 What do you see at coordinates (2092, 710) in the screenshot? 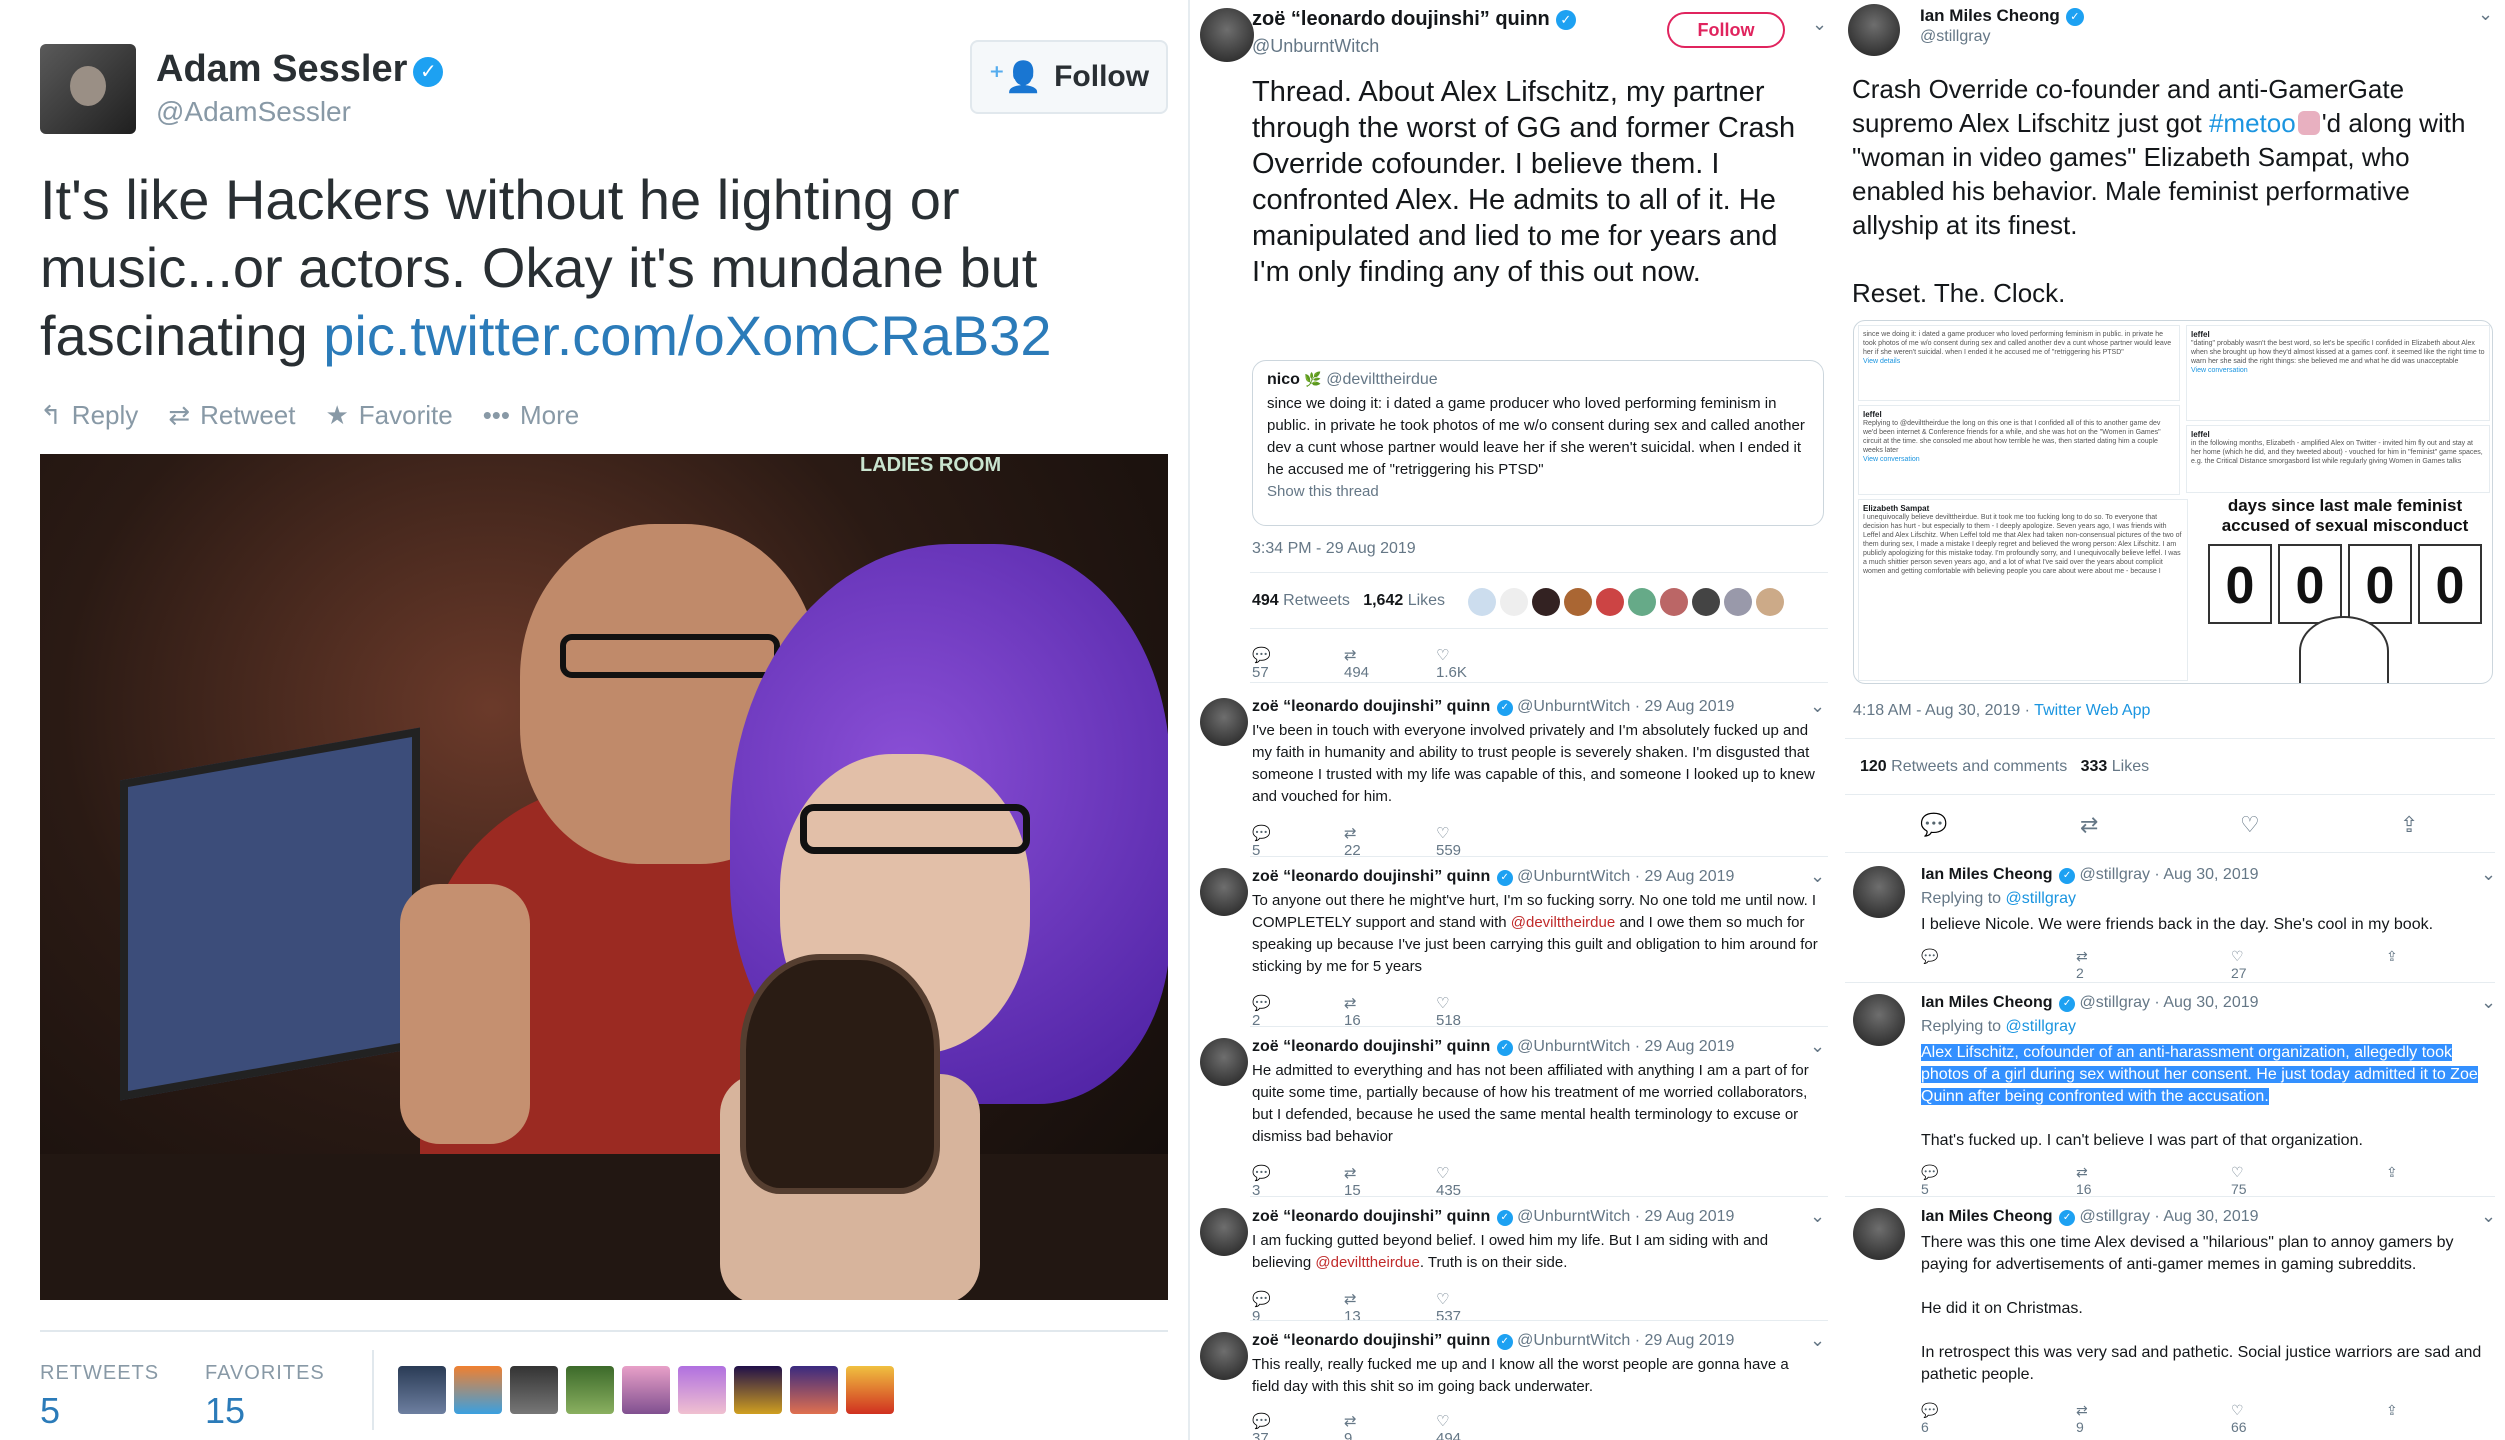
I see `source-app-link: Twitter Web App` at bounding box center [2092, 710].